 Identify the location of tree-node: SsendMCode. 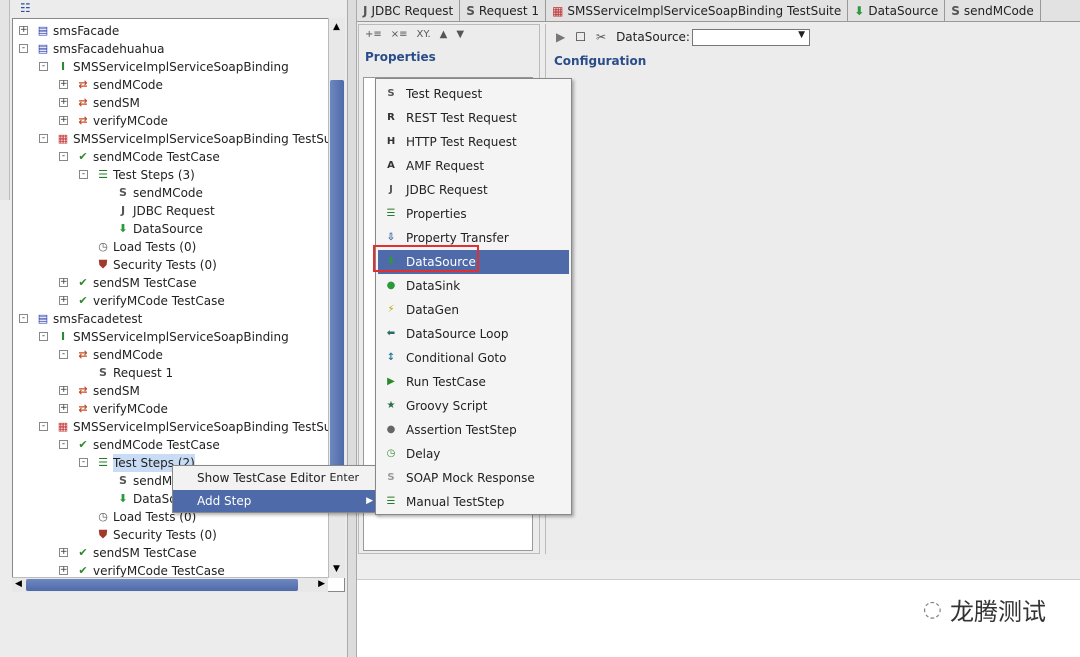
(178, 193).